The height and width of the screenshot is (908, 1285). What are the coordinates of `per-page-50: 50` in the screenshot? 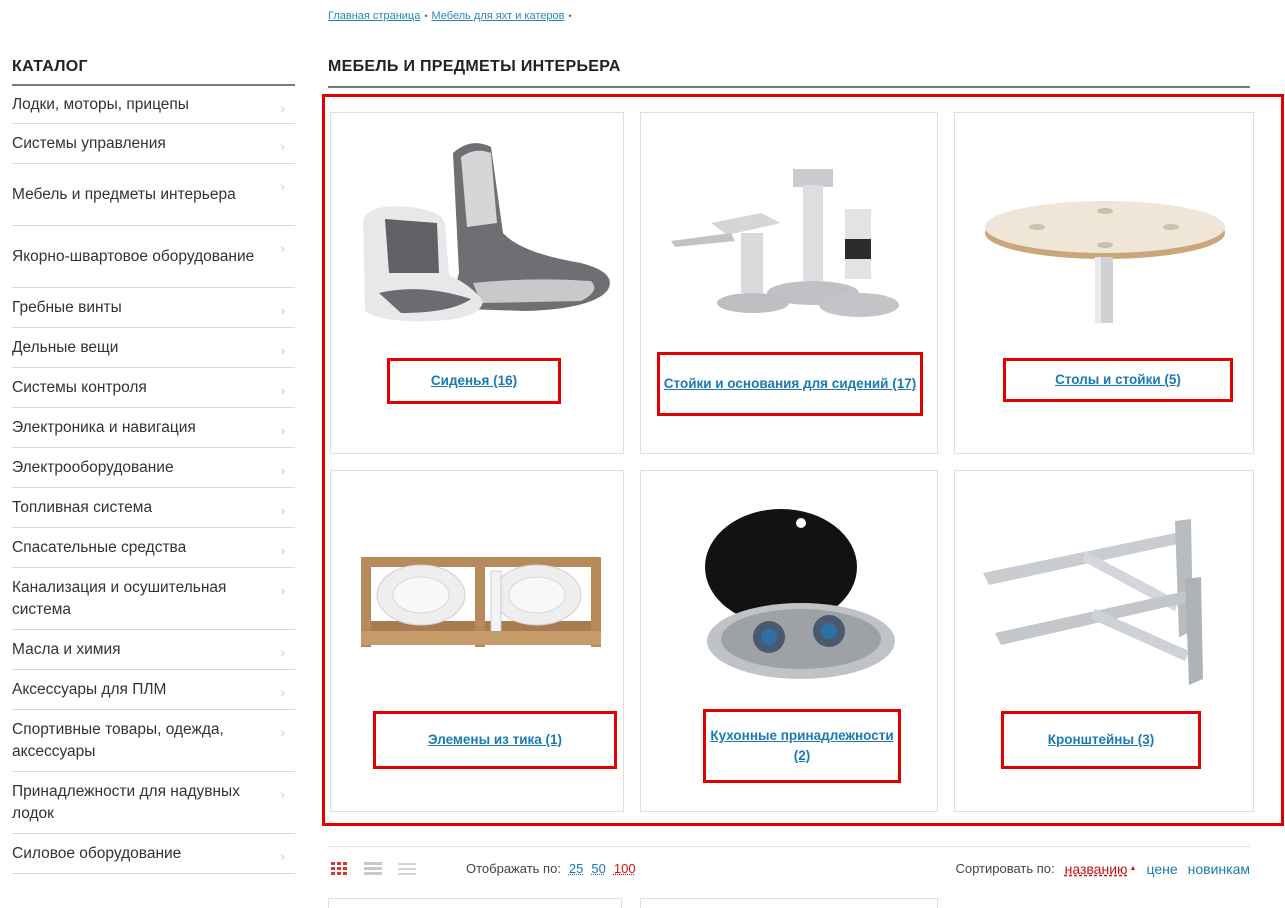 It's located at (598, 868).